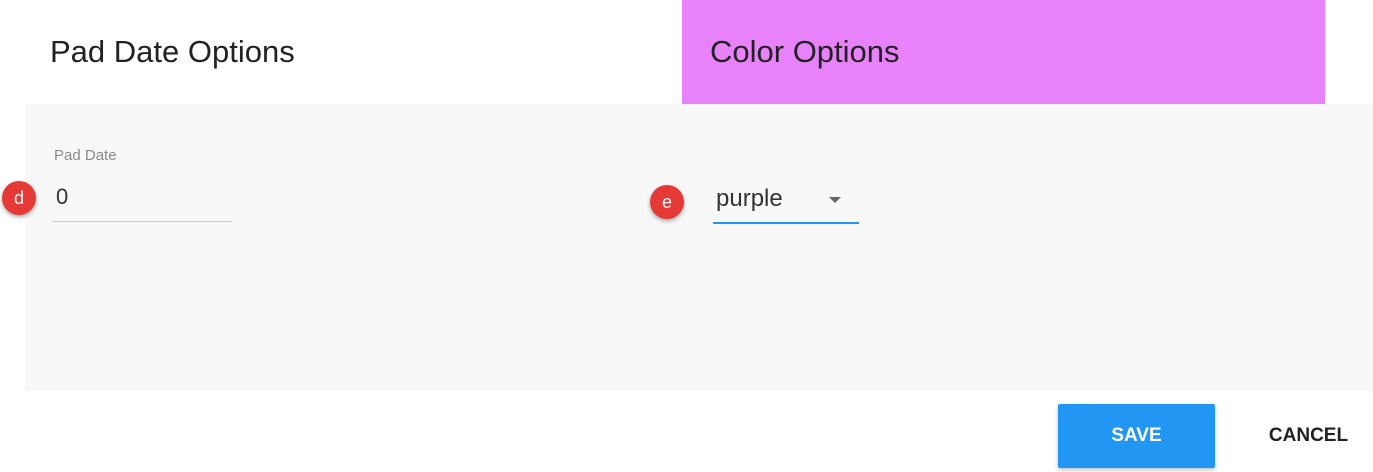 Image resolution: width=1373 pixels, height=472 pixels. I want to click on pad-date-label: Pad Date, so click(85, 155).